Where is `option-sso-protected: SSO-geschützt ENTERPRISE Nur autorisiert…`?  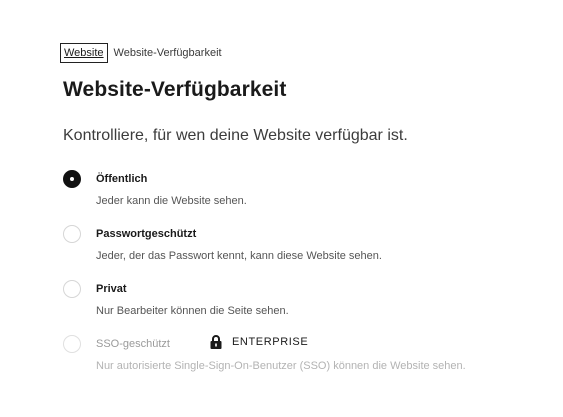 option-sso-protected: SSO-geschützt ENTERPRISE Nur autorisiert… is located at coordinates (303, 362).